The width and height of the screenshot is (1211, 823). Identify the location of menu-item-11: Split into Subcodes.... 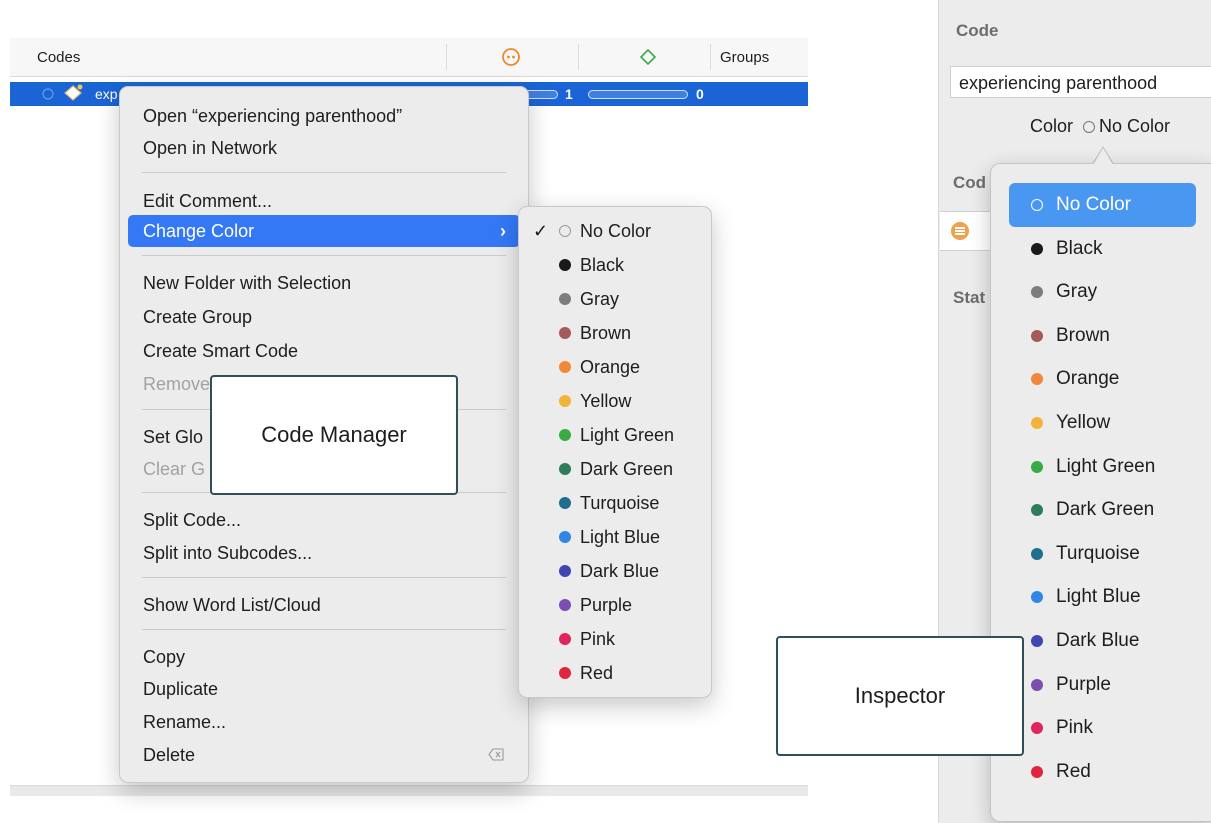
(324, 553).